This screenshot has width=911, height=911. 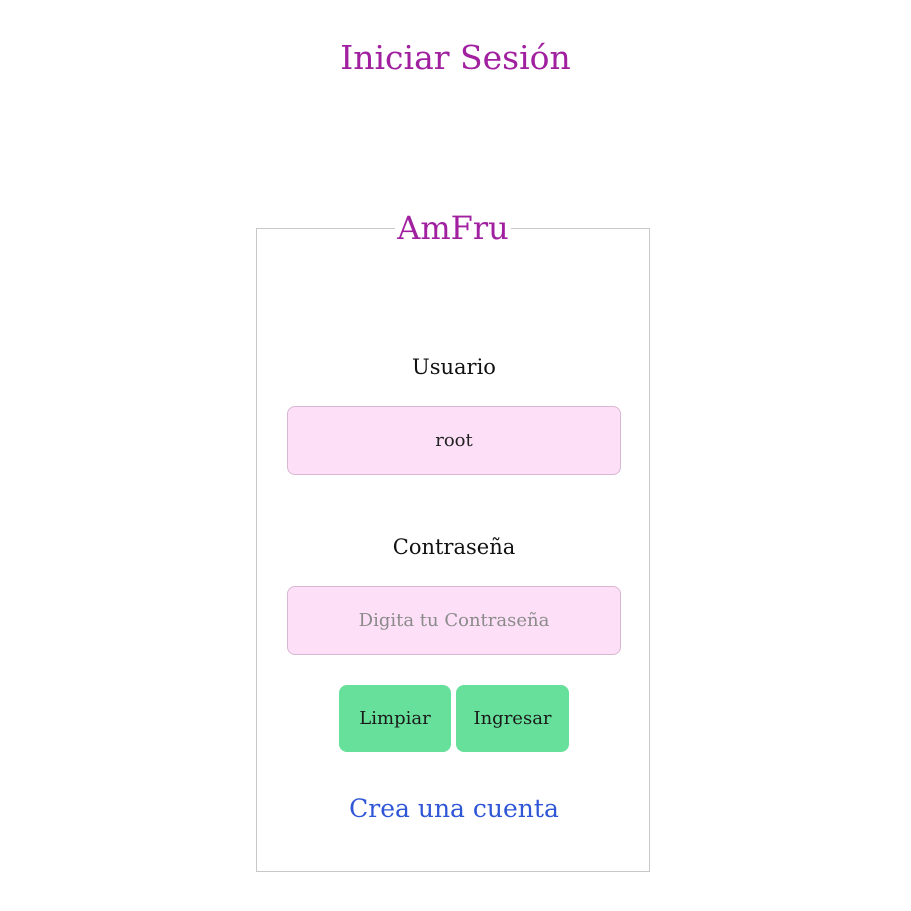 What do you see at coordinates (454, 367) in the screenshot?
I see `username-label: Usuario` at bounding box center [454, 367].